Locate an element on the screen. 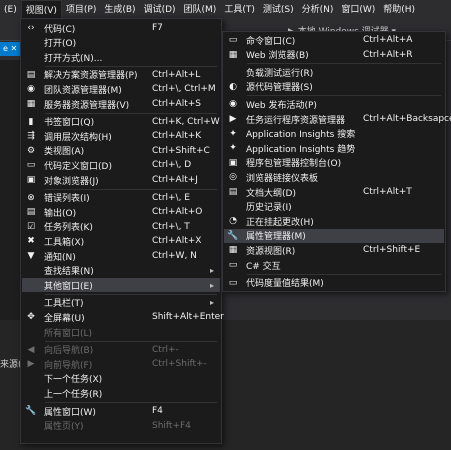 Image resolution: width=451 pixels, height=450 pixels. menu-item: ▦ 资源视图(R) Ctrl+Shift+E is located at coordinates (334, 250).